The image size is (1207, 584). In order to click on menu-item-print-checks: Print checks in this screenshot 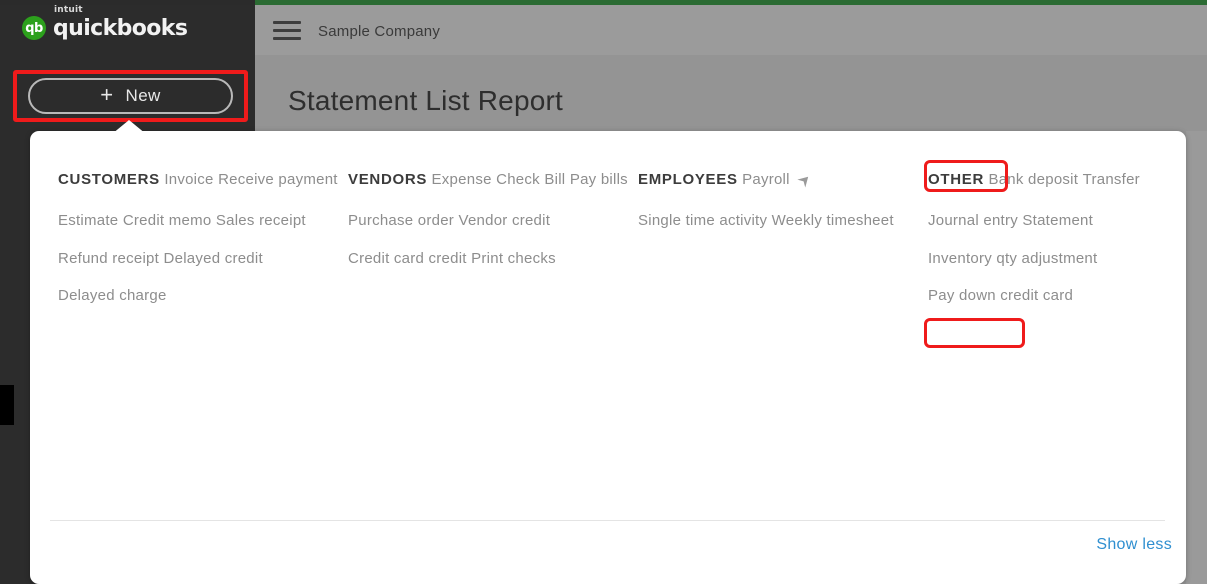, I will do `click(513, 259)`.